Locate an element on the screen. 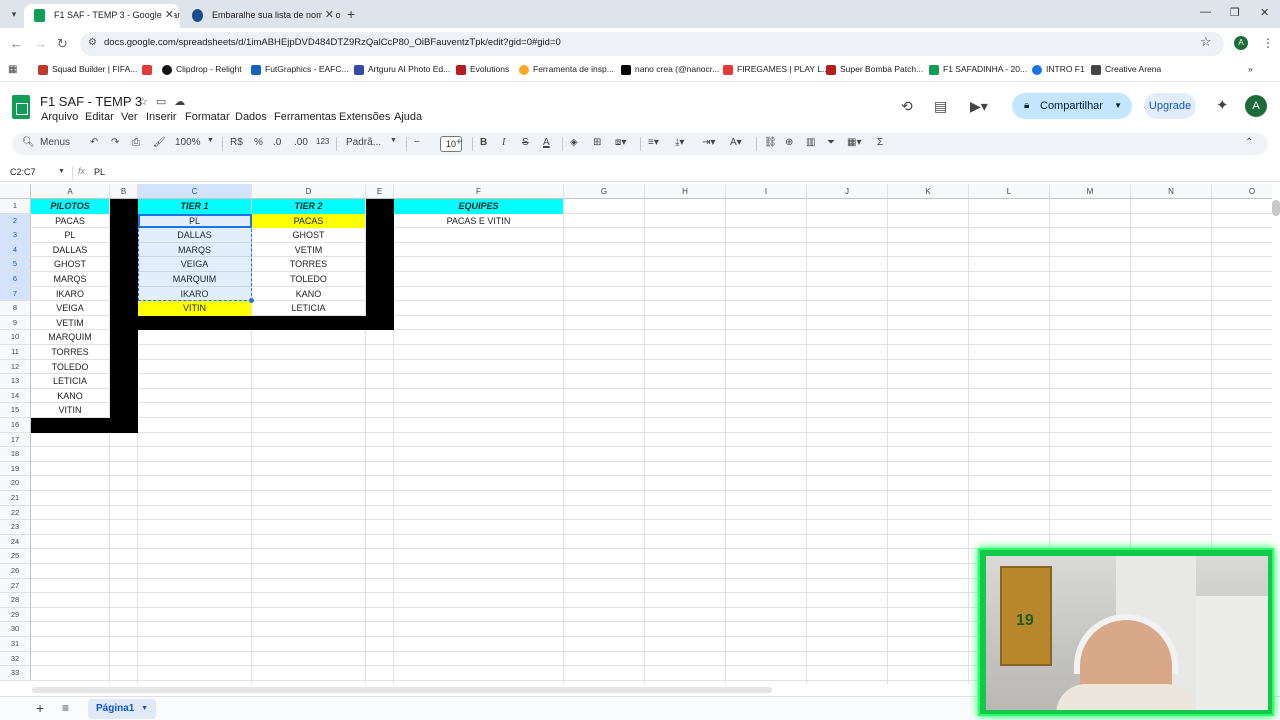 The image size is (1280, 720). reload-icon: ↻ is located at coordinates (62, 44).